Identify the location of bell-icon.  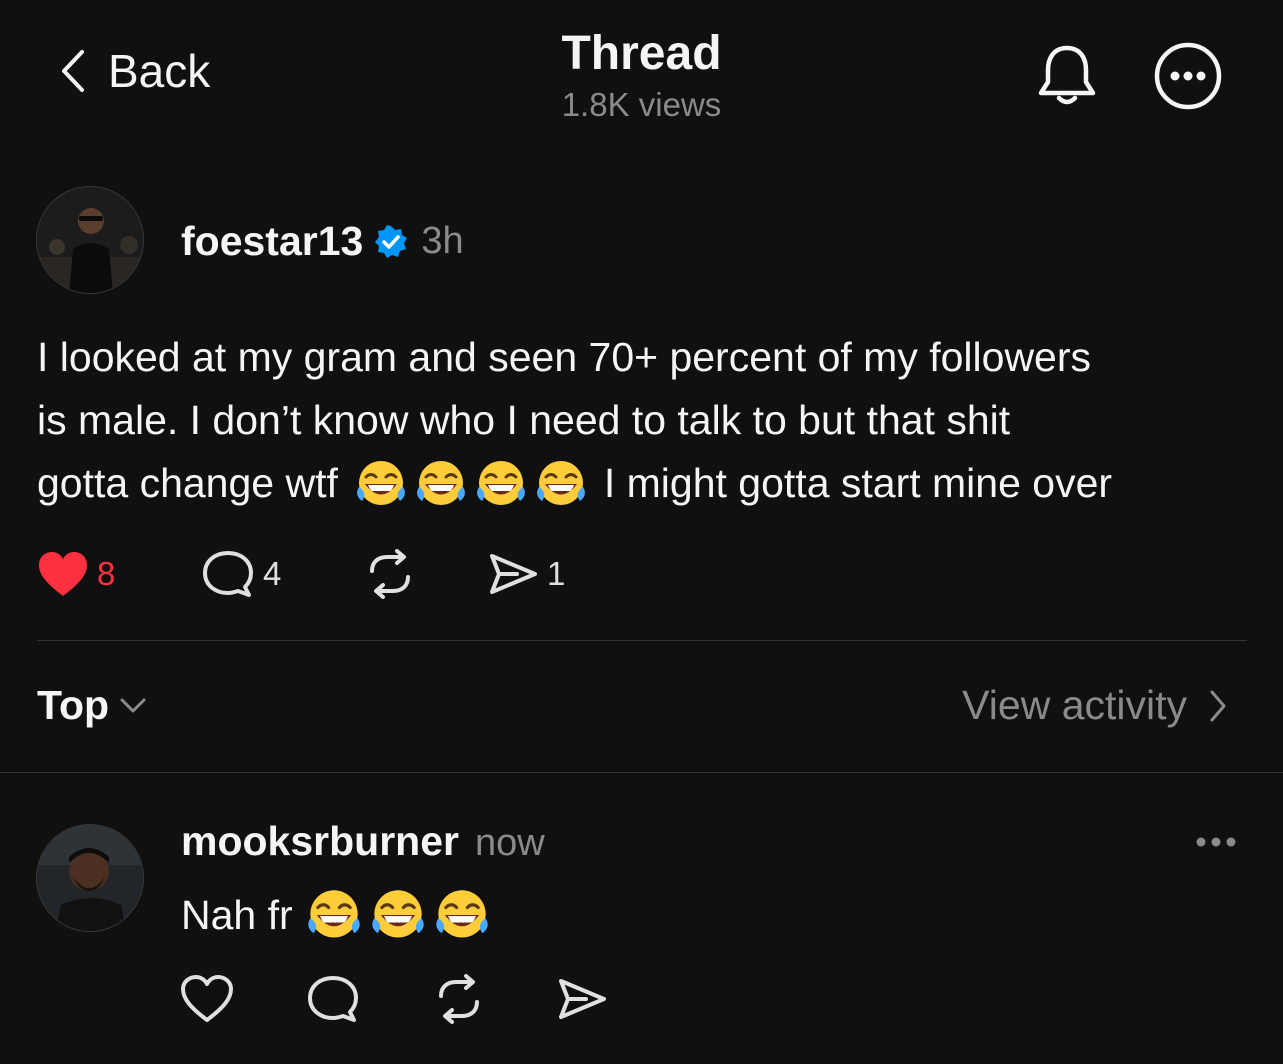
(1067, 75).